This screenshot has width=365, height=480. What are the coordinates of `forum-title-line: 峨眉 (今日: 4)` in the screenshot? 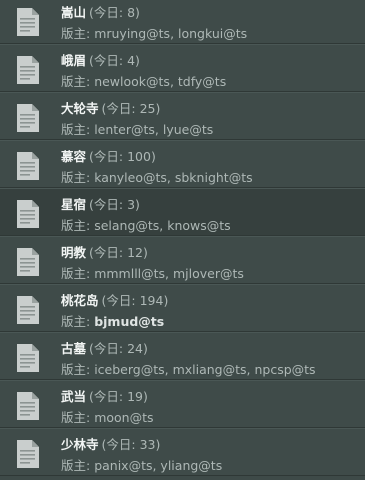 It's located at (100, 61).